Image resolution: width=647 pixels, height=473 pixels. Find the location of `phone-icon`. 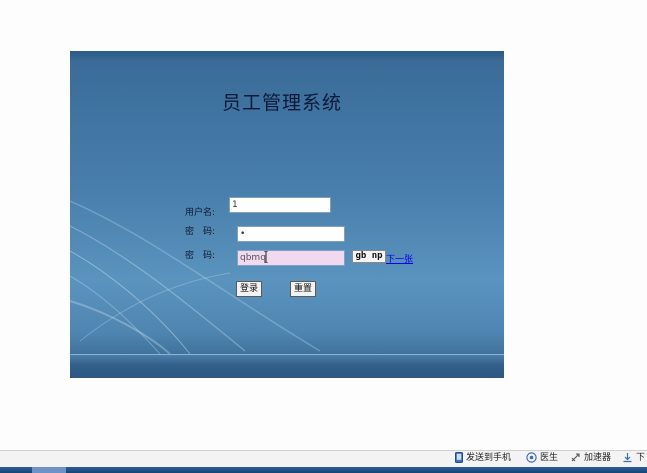

phone-icon is located at coordinates (459, 457).